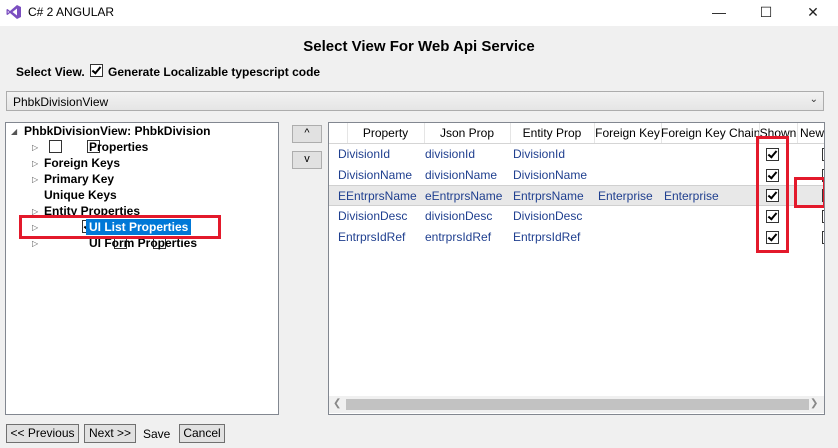 Image resolution: width=838 pixels, height=448 pixels. I want to click on cell-property: DivisionId, so click(364, 154).